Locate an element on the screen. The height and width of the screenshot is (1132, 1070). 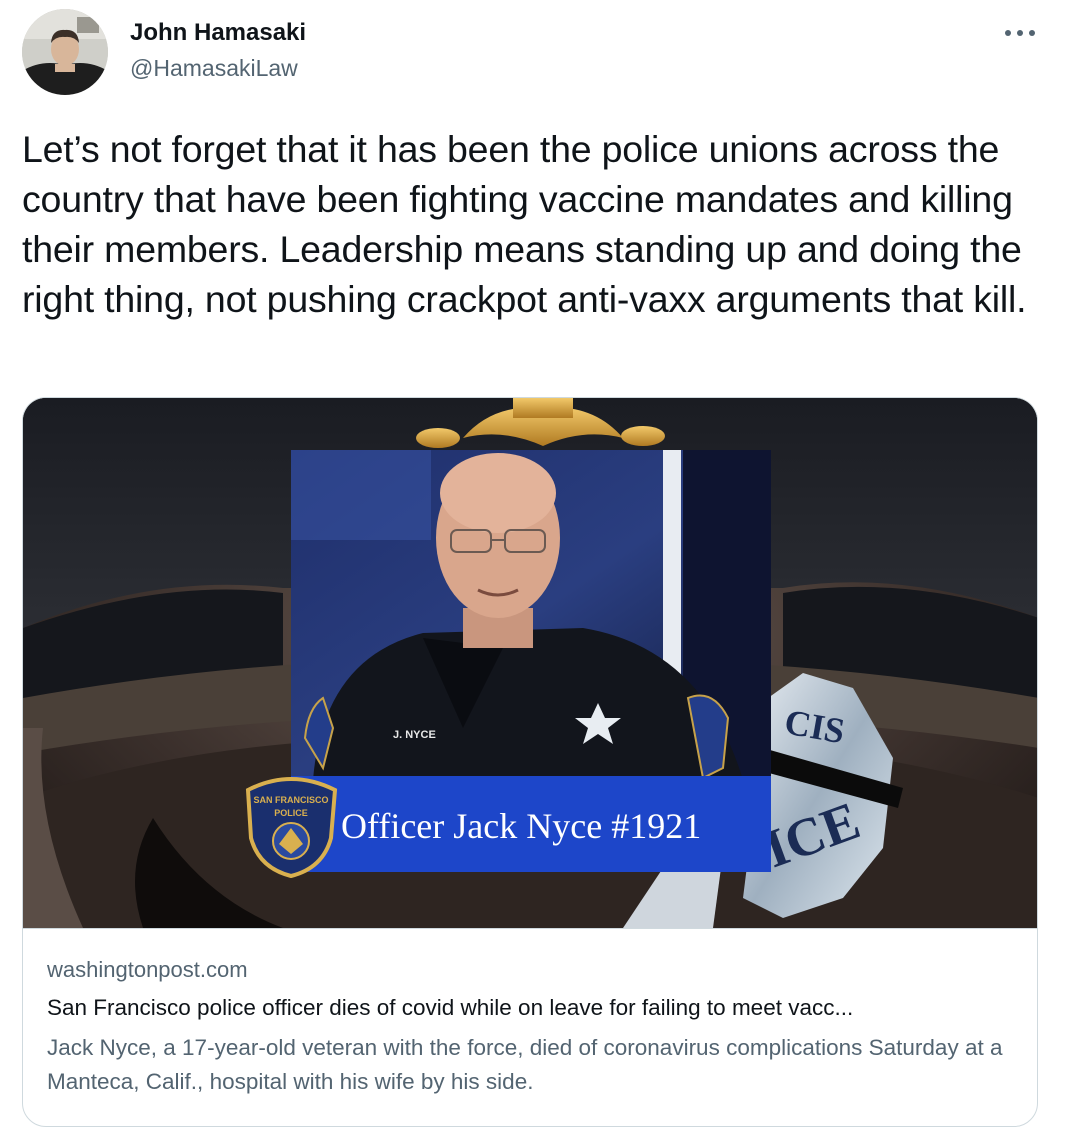
person-avatar-icon is located at coordinates (65, 52).